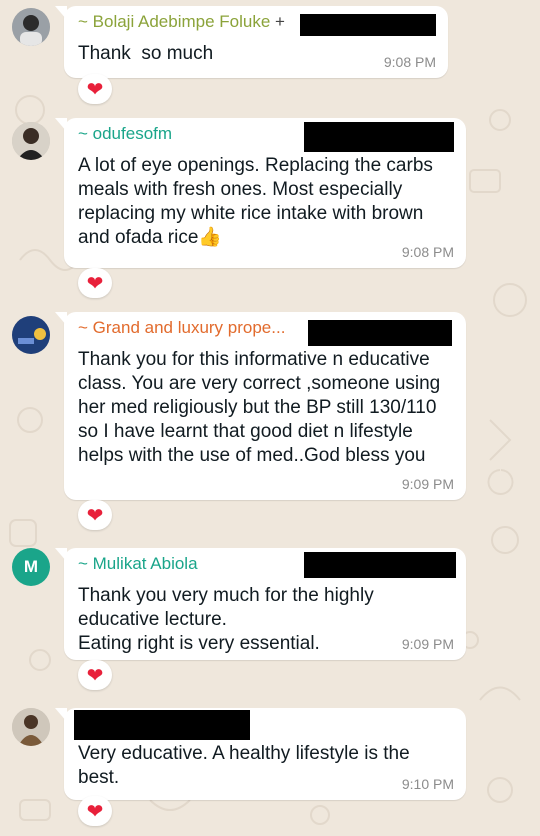 The width and height of the screenshot is (540, 836). What do you see at coordinates (181, 22) in the screenshot?
I see `sender-name: ~ Bolaji Adebimpe Foluke +` at bounding box center [181, 22].